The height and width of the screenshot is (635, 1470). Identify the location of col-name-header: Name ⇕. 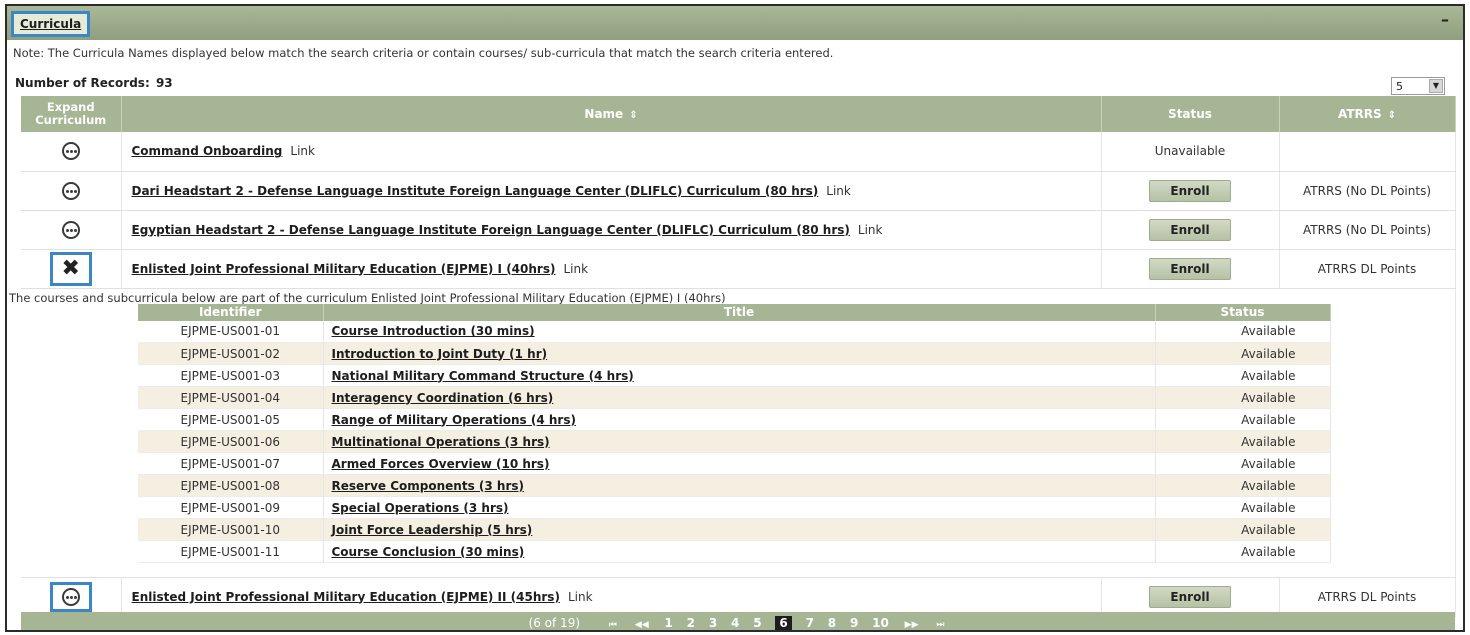
(611, 114).